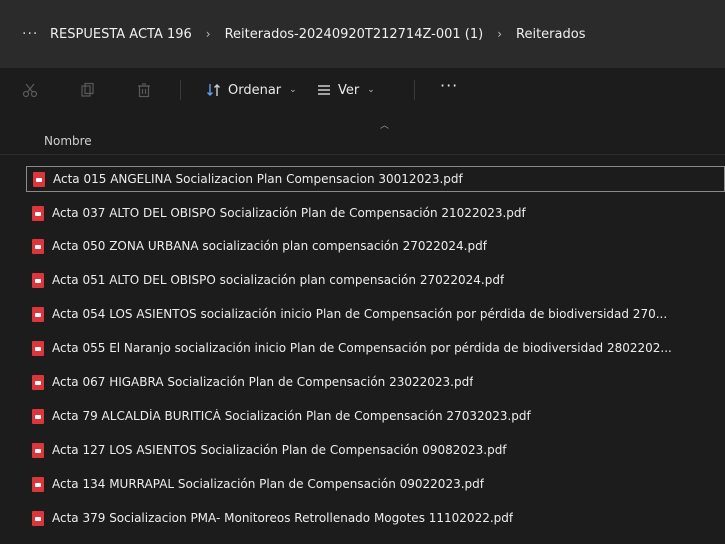  I want to click on sort-icon, so click(213, 90).